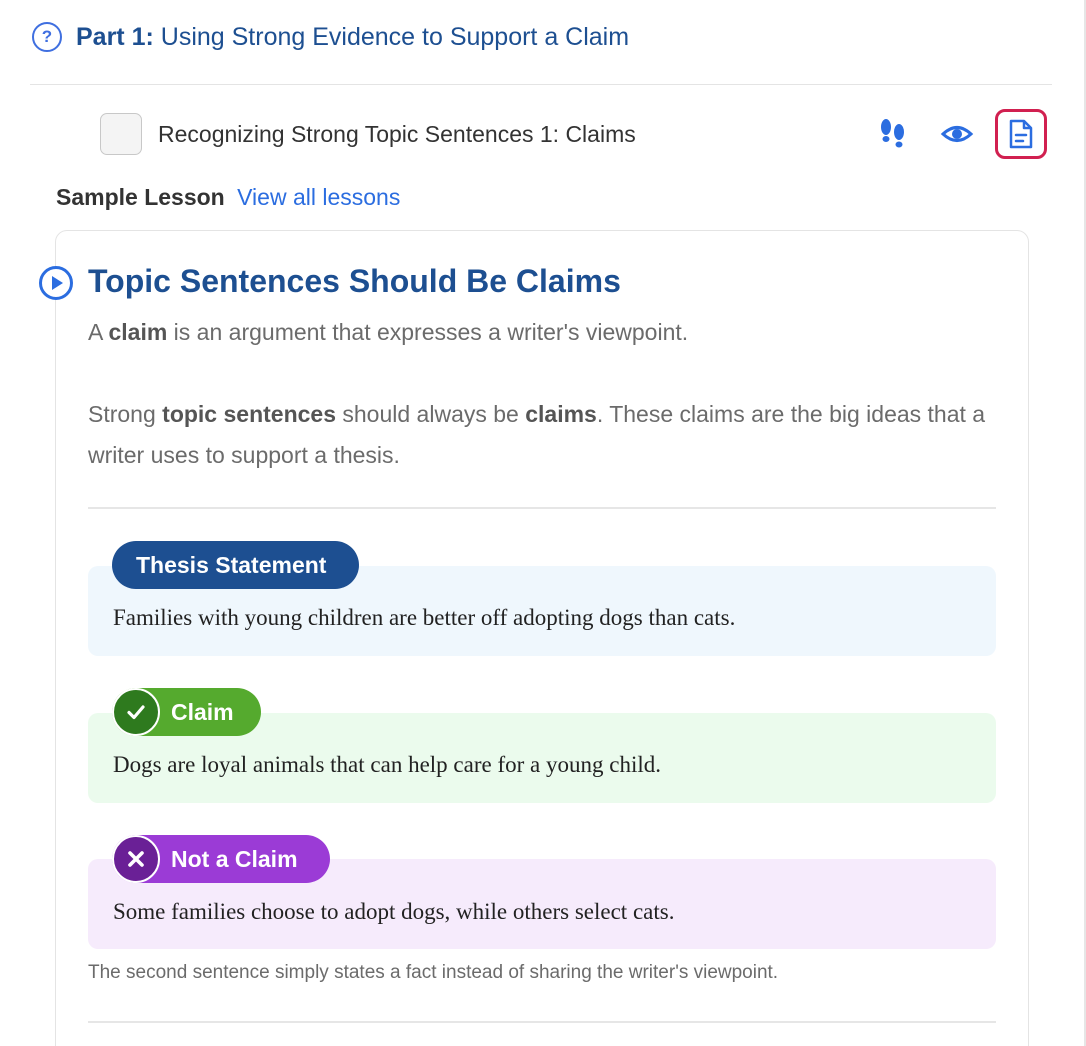 The image size is (1086, 1046). I want to click on badge-label: Not a Claim, so click(234, 858).